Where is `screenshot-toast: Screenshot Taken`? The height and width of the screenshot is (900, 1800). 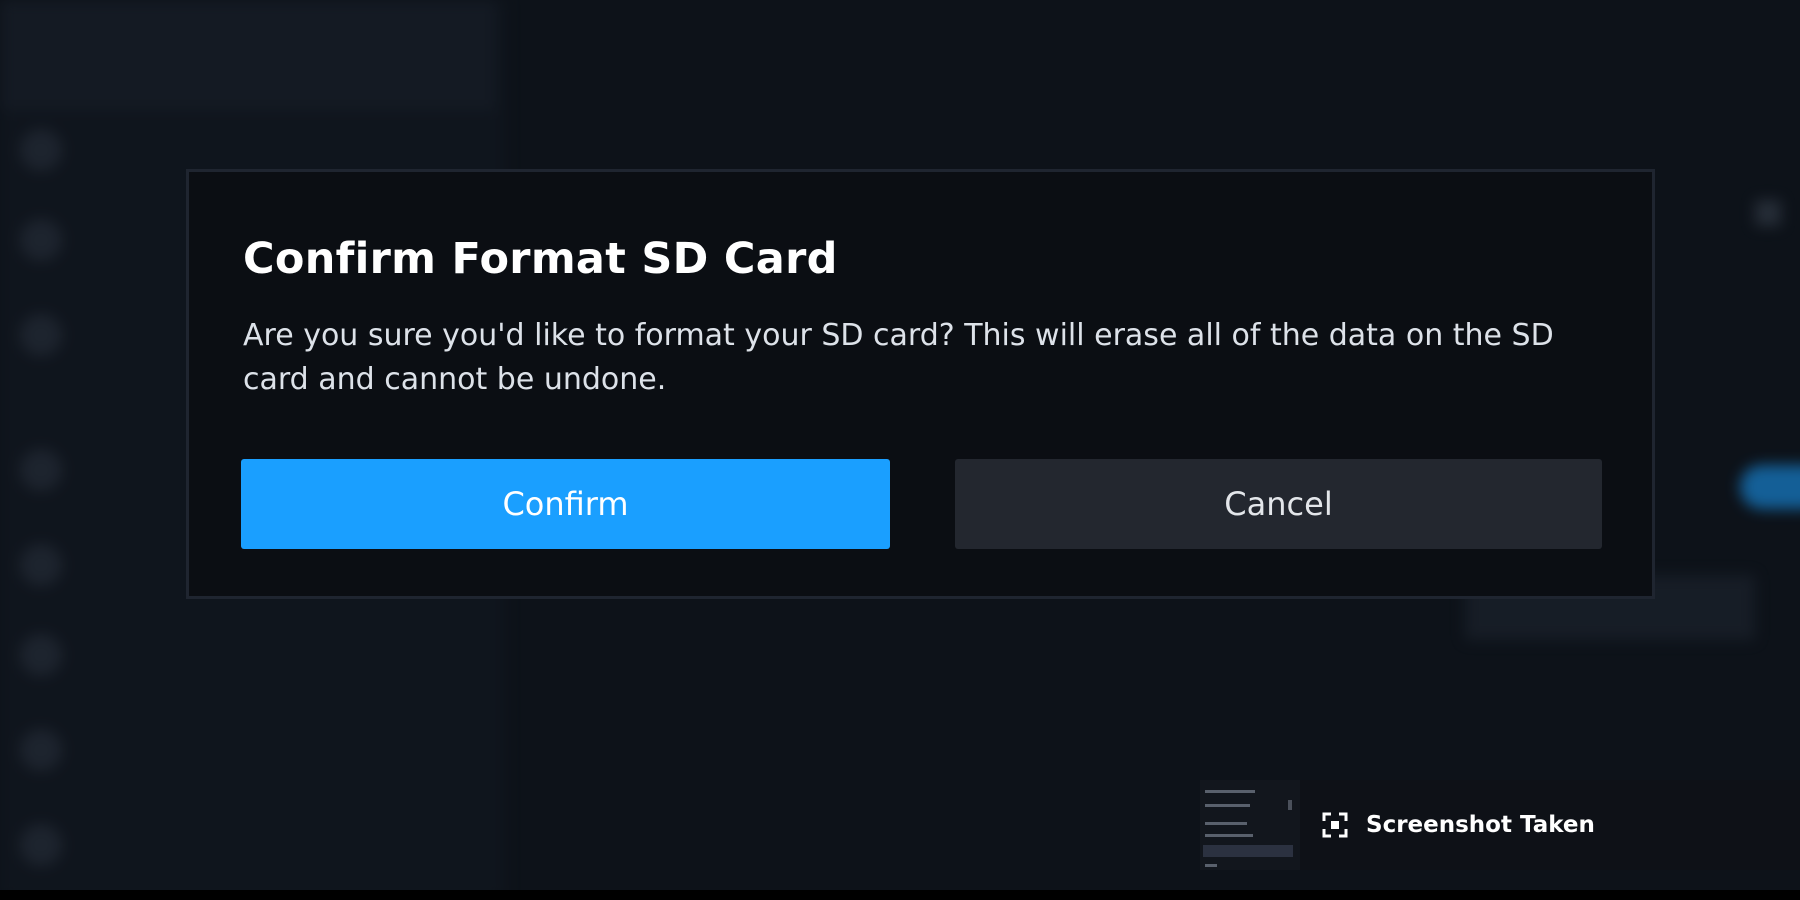 screenshot-toast: Screenshot Taken is located at coordinates (1500, 825).